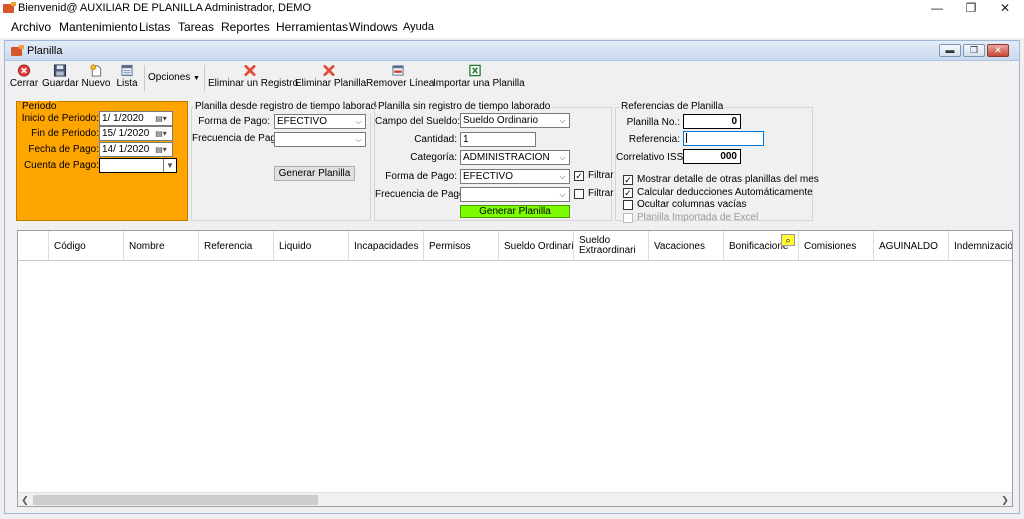  Describe the element at coordinates (250, 70) in the screenshot. I see `delete-x-icon` at that location.